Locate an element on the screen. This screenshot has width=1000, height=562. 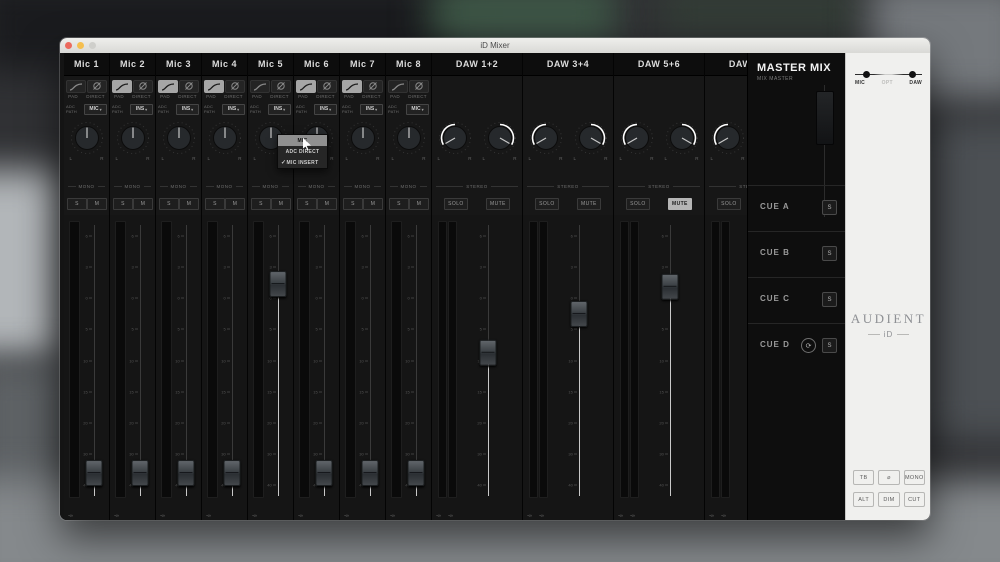
mono-button: MONO is located at coordinates (914, 477).